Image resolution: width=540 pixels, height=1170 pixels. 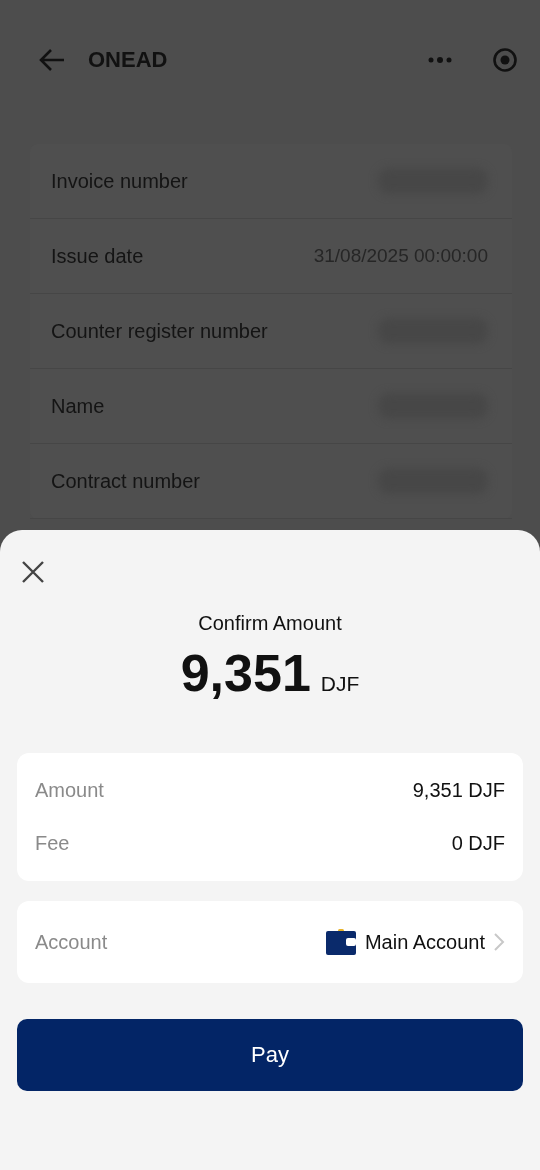 I want to click on sheet-title: Confirm Amount, so click(x=270, y=623).